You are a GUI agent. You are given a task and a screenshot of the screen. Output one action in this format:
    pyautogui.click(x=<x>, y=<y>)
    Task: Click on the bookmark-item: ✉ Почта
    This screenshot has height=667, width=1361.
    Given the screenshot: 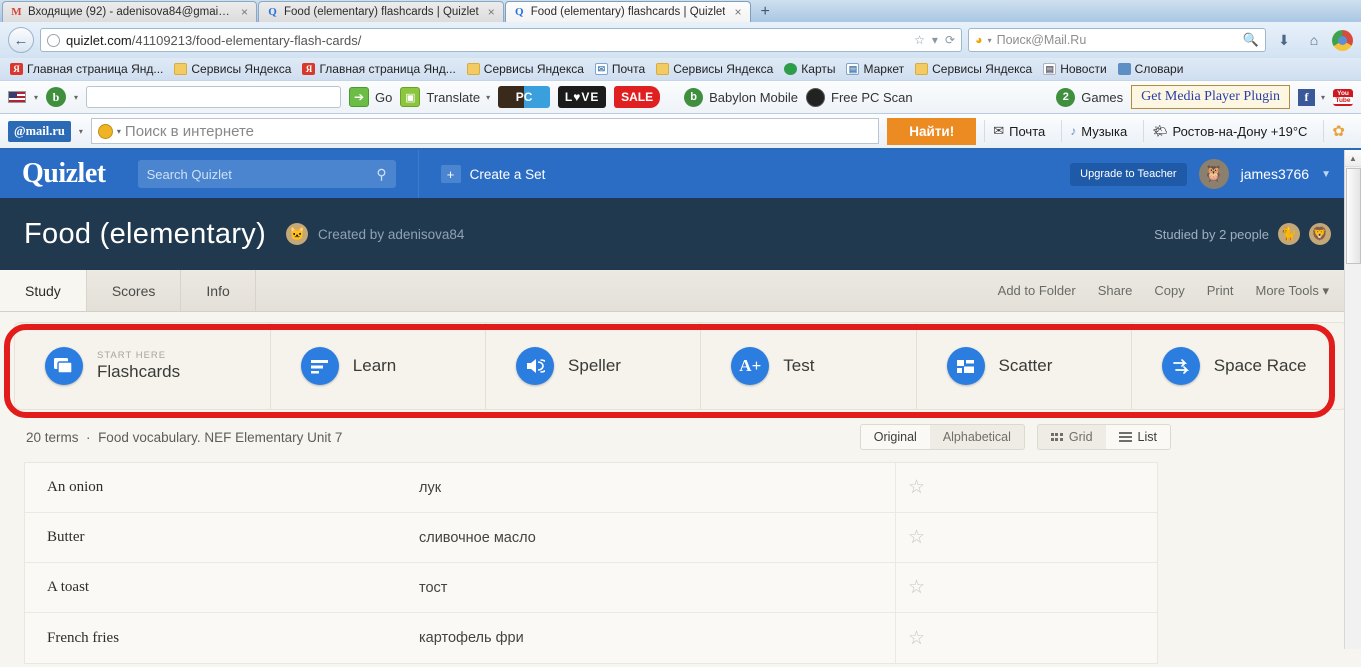 What is the action you would take?
    pyautogui.click(x=620, y=69)
    